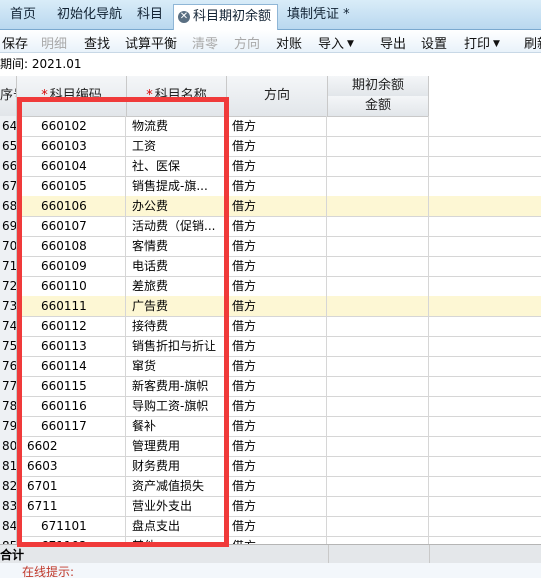 The width and height of the screenshot is (541, 580). I want to click on row-seq-cell: 76, so click(8, 366).